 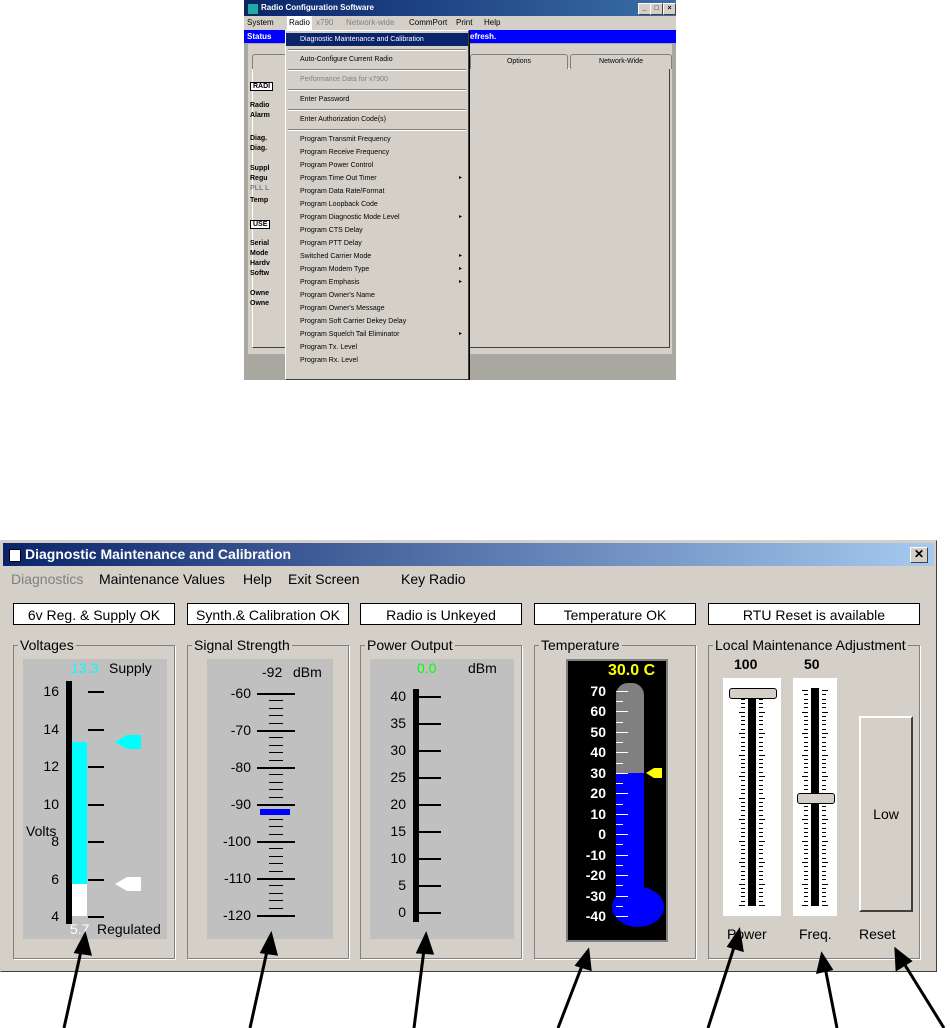 What do you see at coordinates (377, 347) in the screenshot?
I see `dropdown-item: Program Tx. Level` at bounding box center [377, 347].